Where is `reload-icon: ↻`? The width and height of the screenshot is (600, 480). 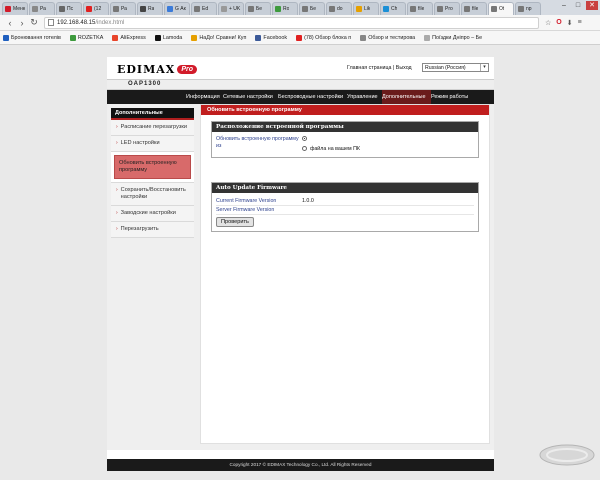 reload-icon: ↻ is located at coordinates (34, 22).